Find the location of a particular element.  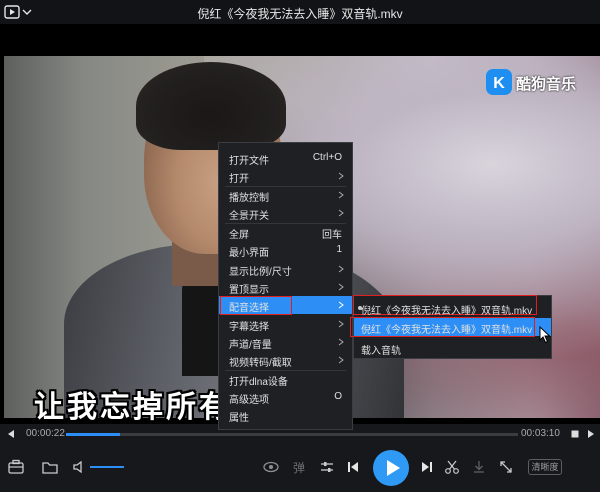

menu-item-panorama-toggle: 全景开关 is located at coordinates (285, 213).